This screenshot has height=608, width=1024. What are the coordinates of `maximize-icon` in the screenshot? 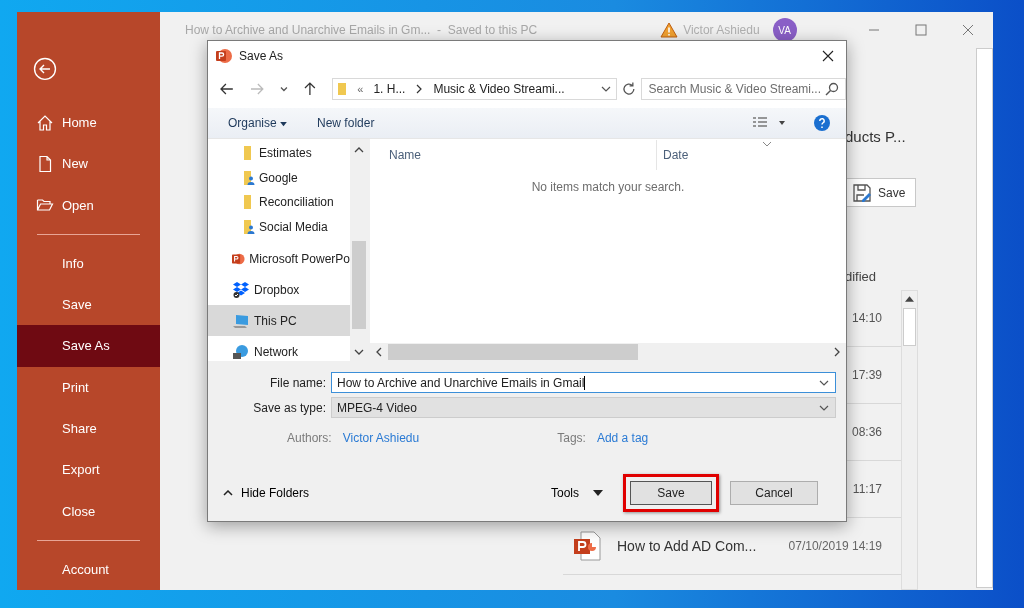 It's located at (921, 30).